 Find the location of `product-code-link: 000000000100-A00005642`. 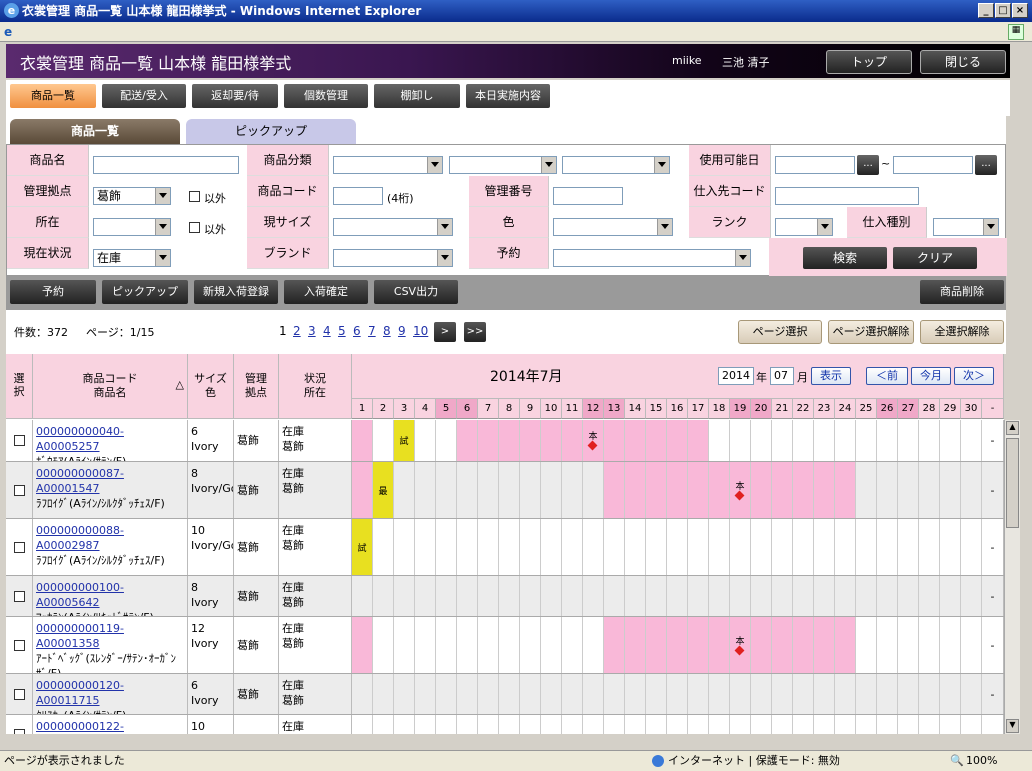

product-code-link: 000000000100-A00005642 is located at coordinates (80, 595).